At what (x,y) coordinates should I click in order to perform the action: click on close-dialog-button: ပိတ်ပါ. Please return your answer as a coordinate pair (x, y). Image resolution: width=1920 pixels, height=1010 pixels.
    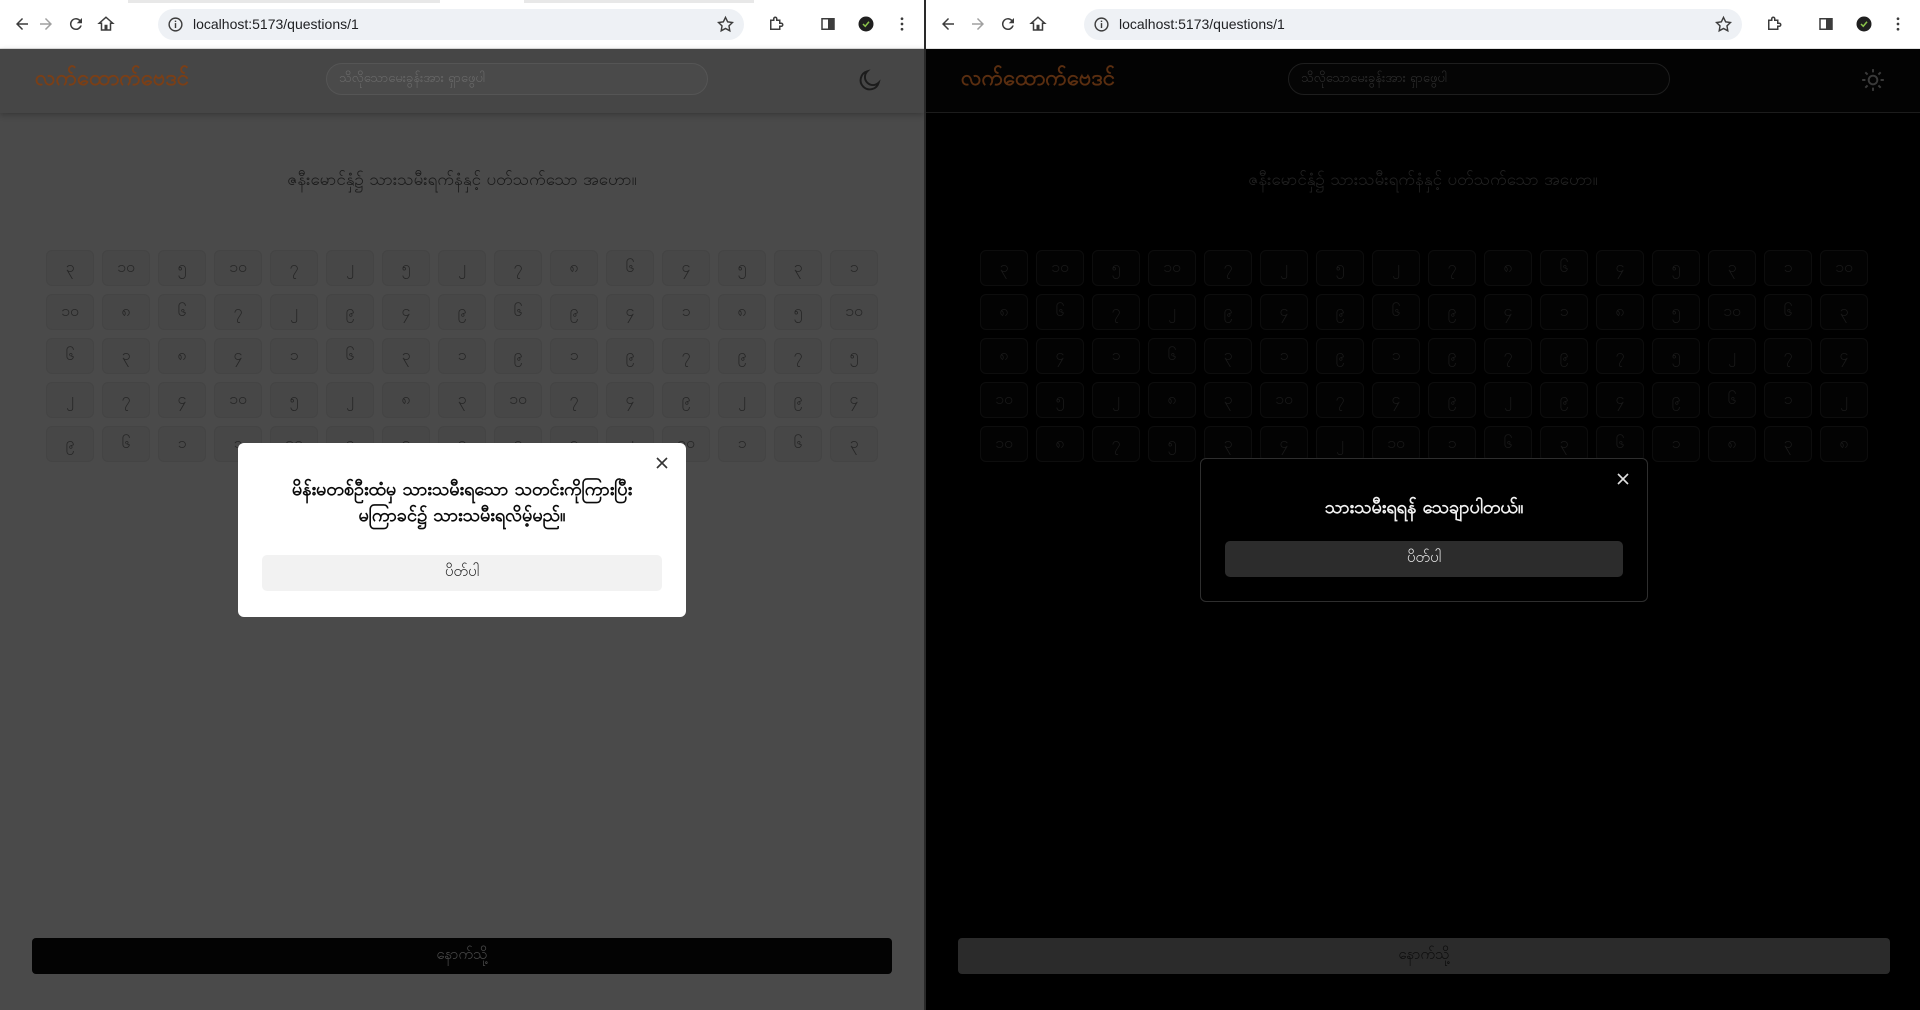
    Looking at the image, I should click on (1424, 559).